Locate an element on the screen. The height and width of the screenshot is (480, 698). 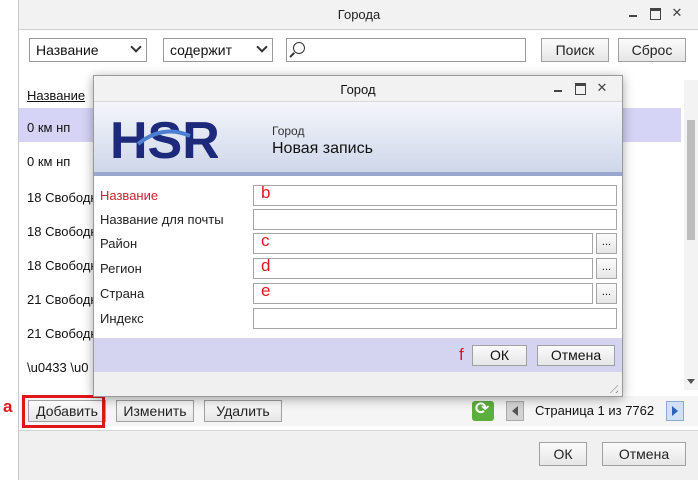
refresh-icon is located at coordinates (483, 410).